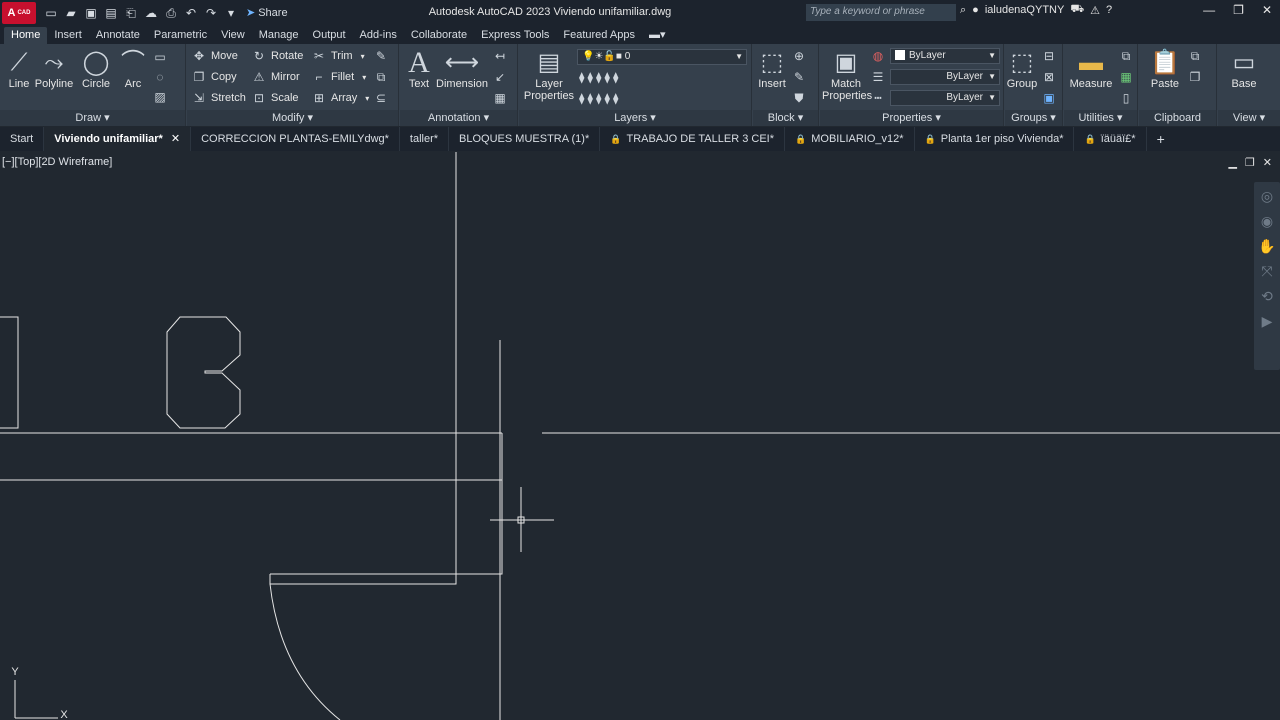 Image resolution: width=1280 pixels, height=720 pixels. Describe the element at coordinates (458, 118) in the screenshot. I see `annotation-panel-title: Annotation ▾` at that location.